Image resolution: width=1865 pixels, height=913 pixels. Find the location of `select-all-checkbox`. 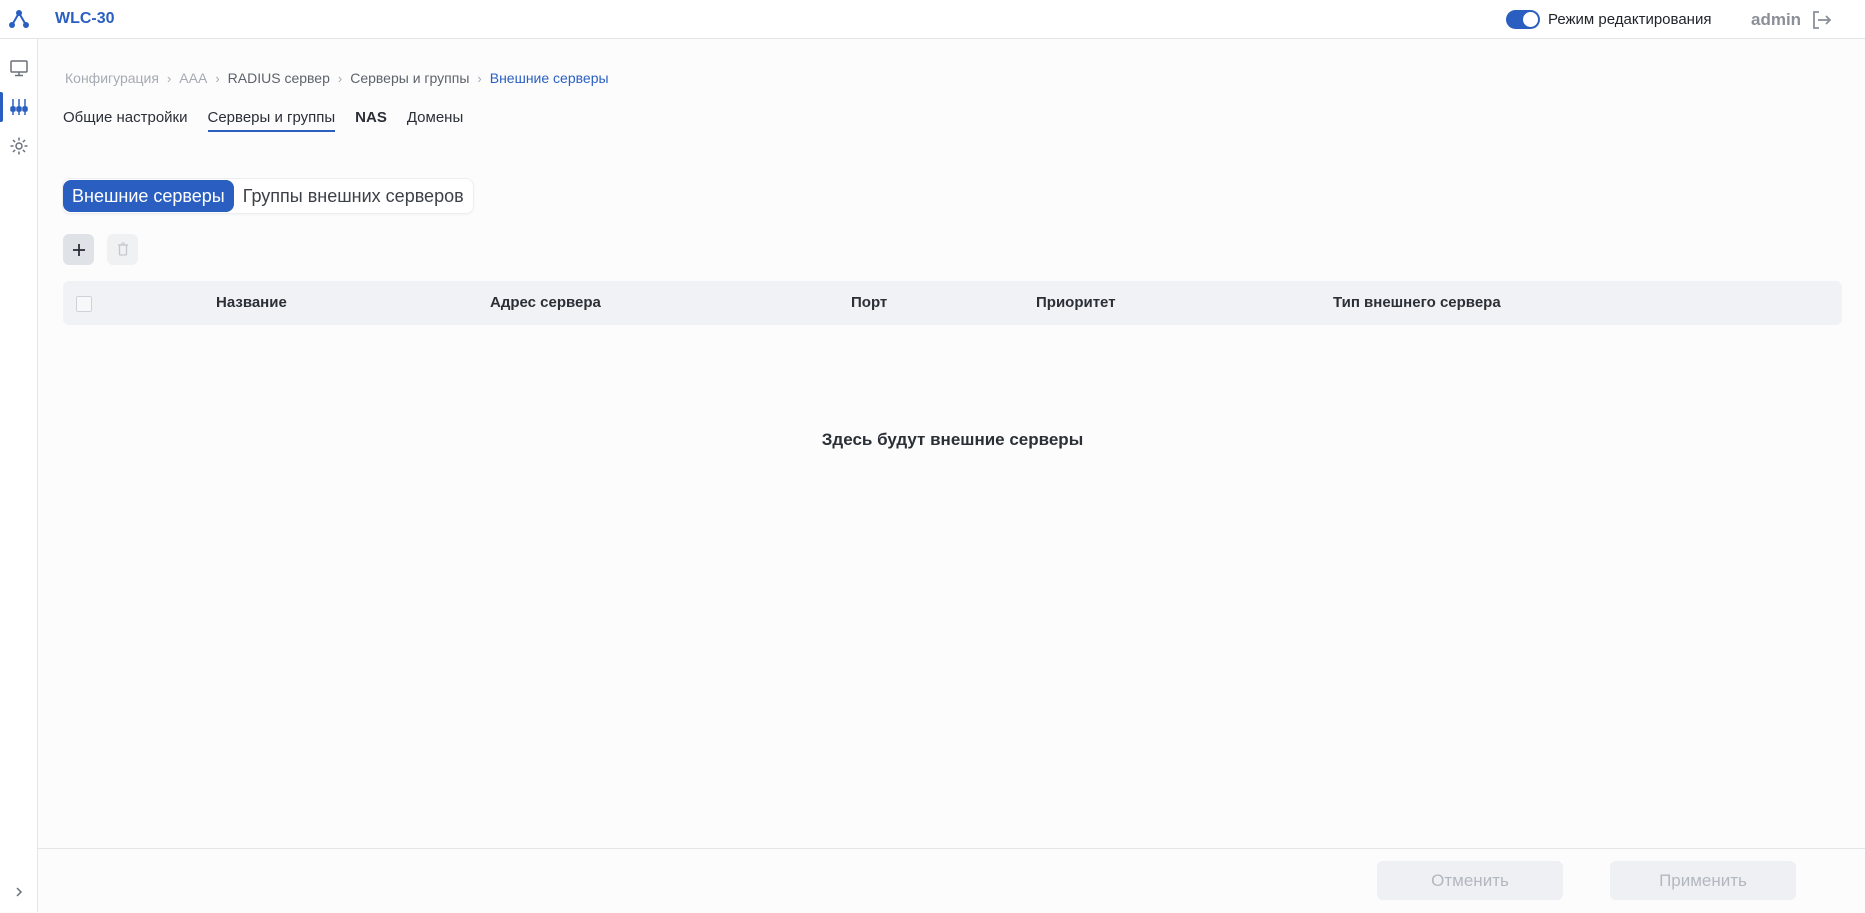

select-all-checkbox is located at coordinates (84, 304).